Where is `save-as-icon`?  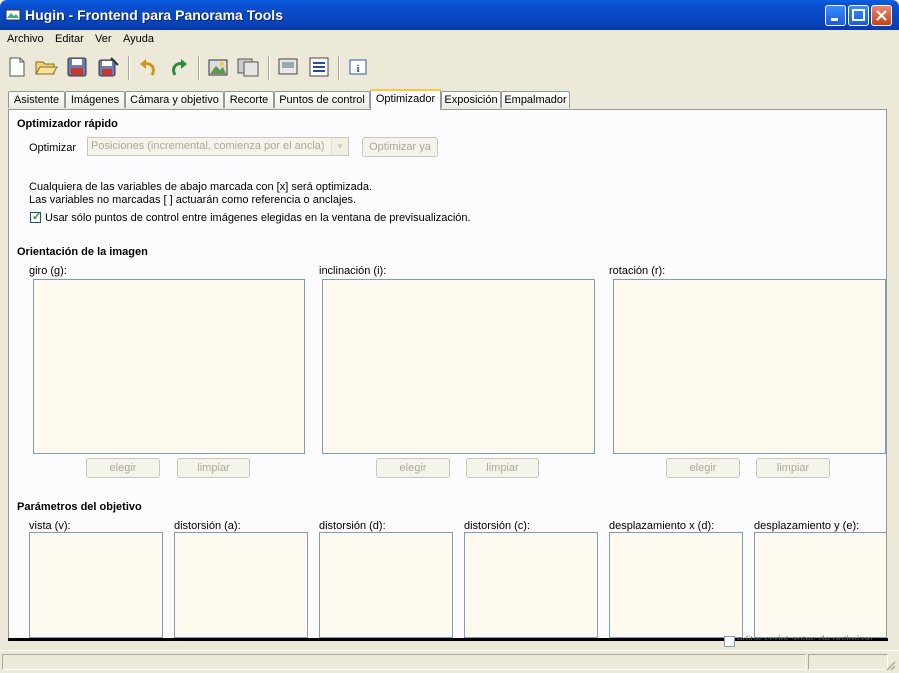
save-as-icon is located at coordinates (108, 67).